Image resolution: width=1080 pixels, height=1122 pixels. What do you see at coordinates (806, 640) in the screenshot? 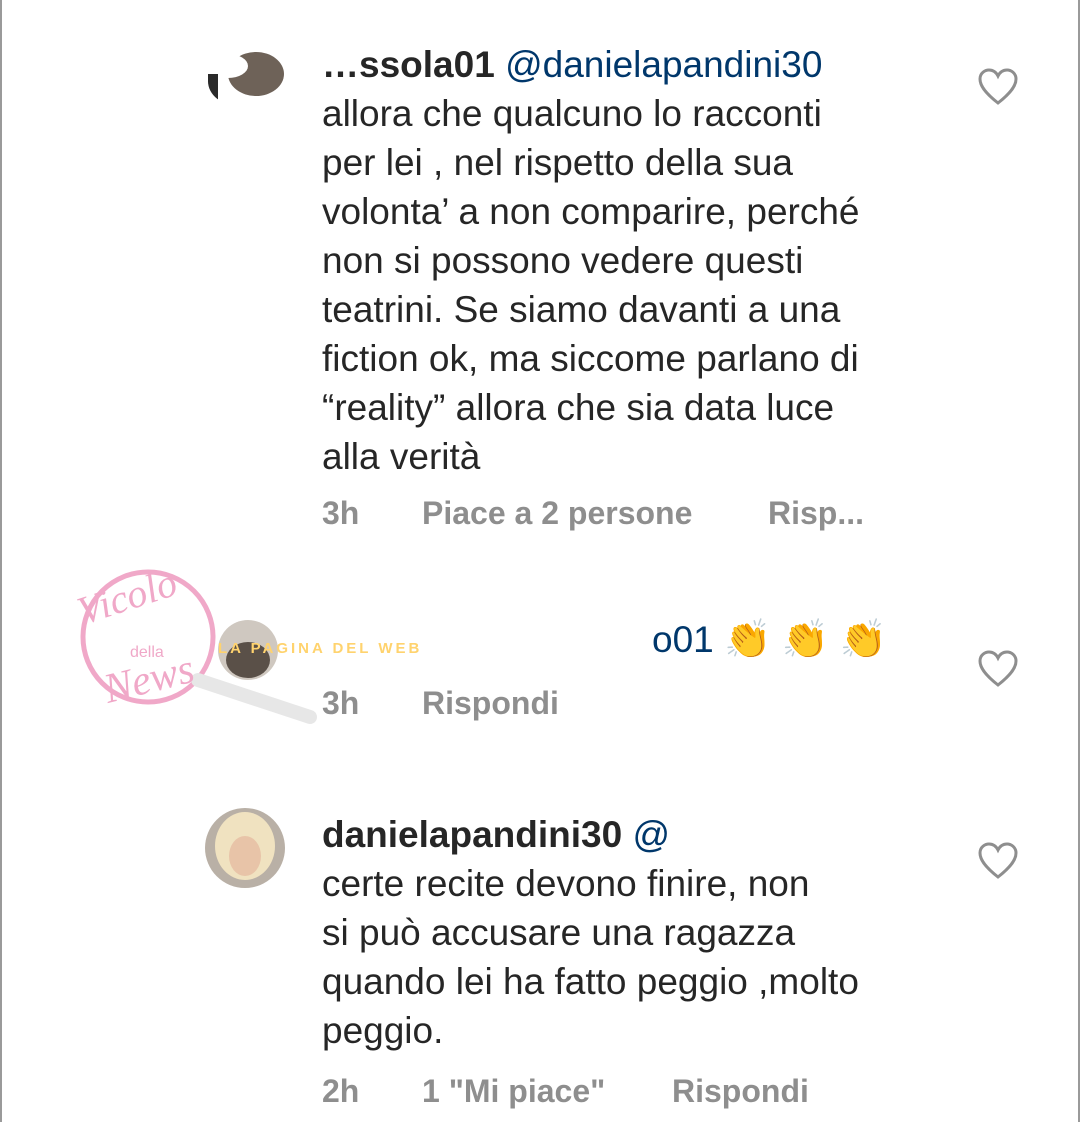
I see `clapping-hands-emoji: 👏 👏 👏` at bounding box center [806, 640].